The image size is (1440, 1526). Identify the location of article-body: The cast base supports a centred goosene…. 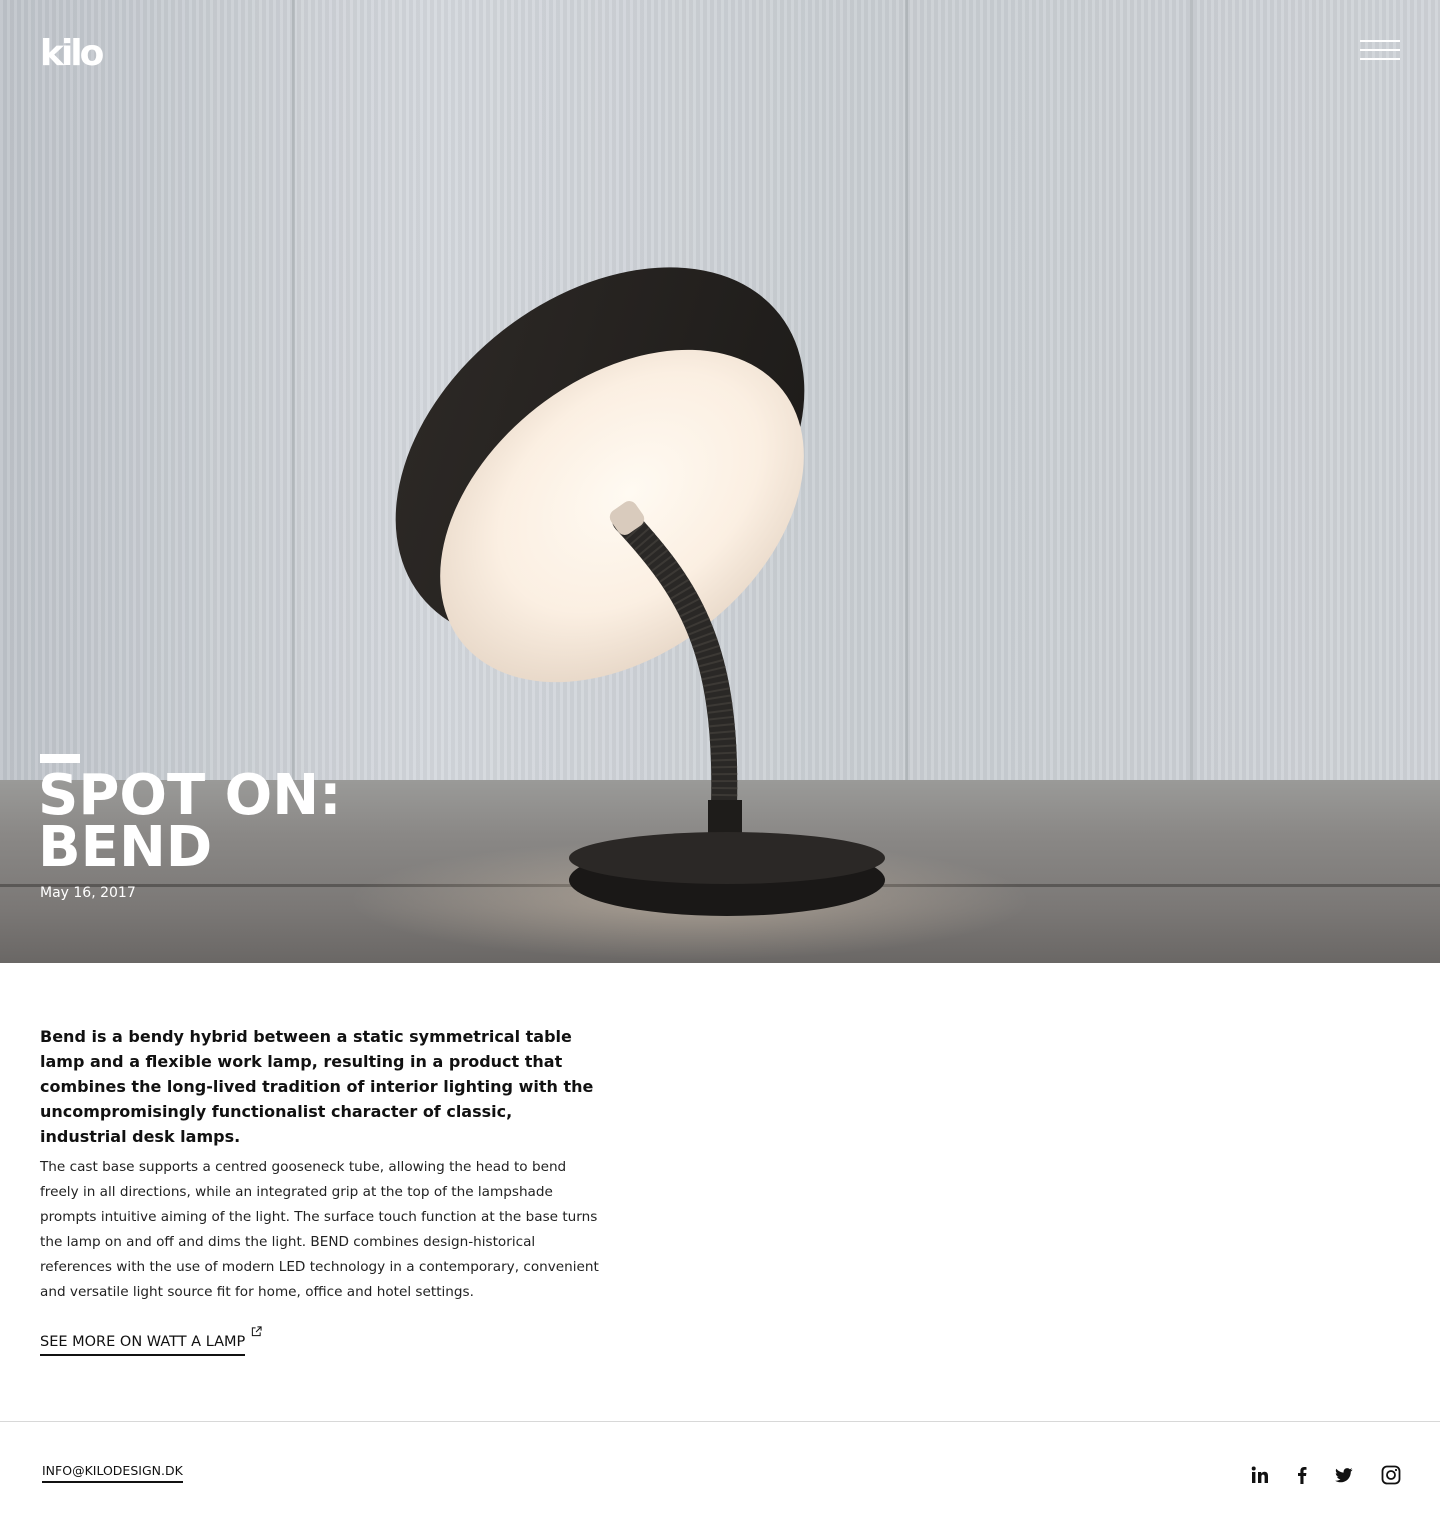
(319, 1229).